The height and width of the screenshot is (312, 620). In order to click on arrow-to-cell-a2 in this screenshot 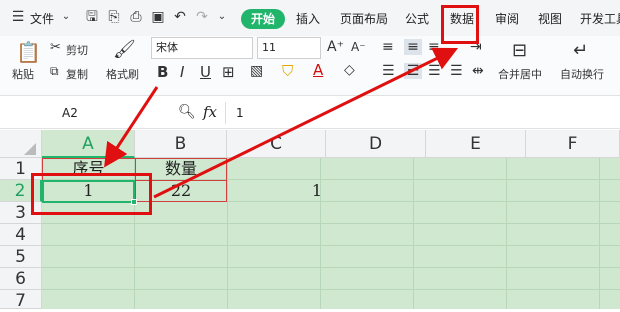, I will do `click(131, 127)`.